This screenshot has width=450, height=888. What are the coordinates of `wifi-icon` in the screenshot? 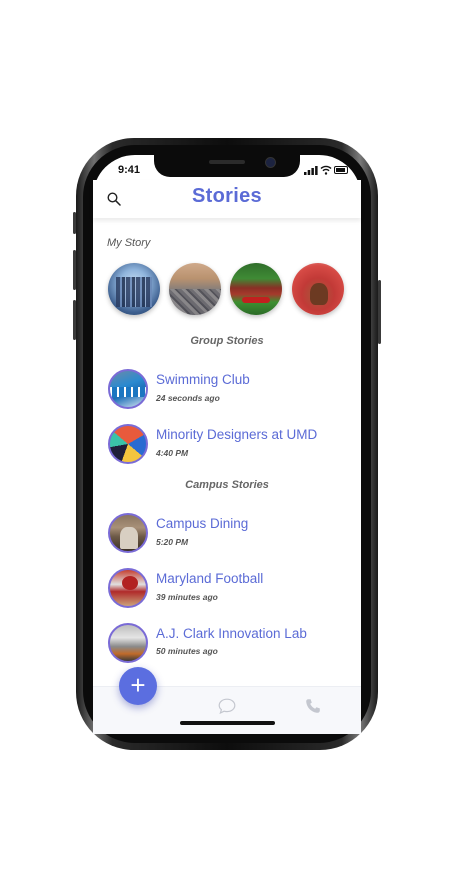 It's located at (326, 170).